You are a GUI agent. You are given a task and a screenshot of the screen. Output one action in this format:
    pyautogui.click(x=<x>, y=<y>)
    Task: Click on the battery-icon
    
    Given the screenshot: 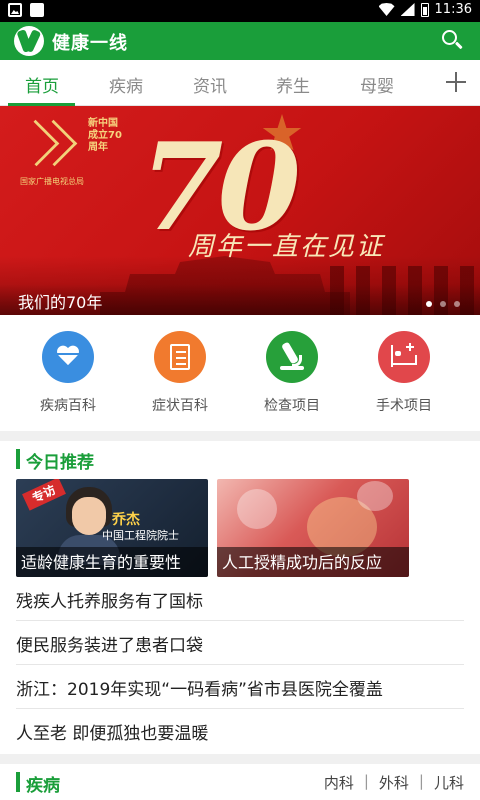 What is the action you would take?
    pyautogui.click(x=424, y=9)
    